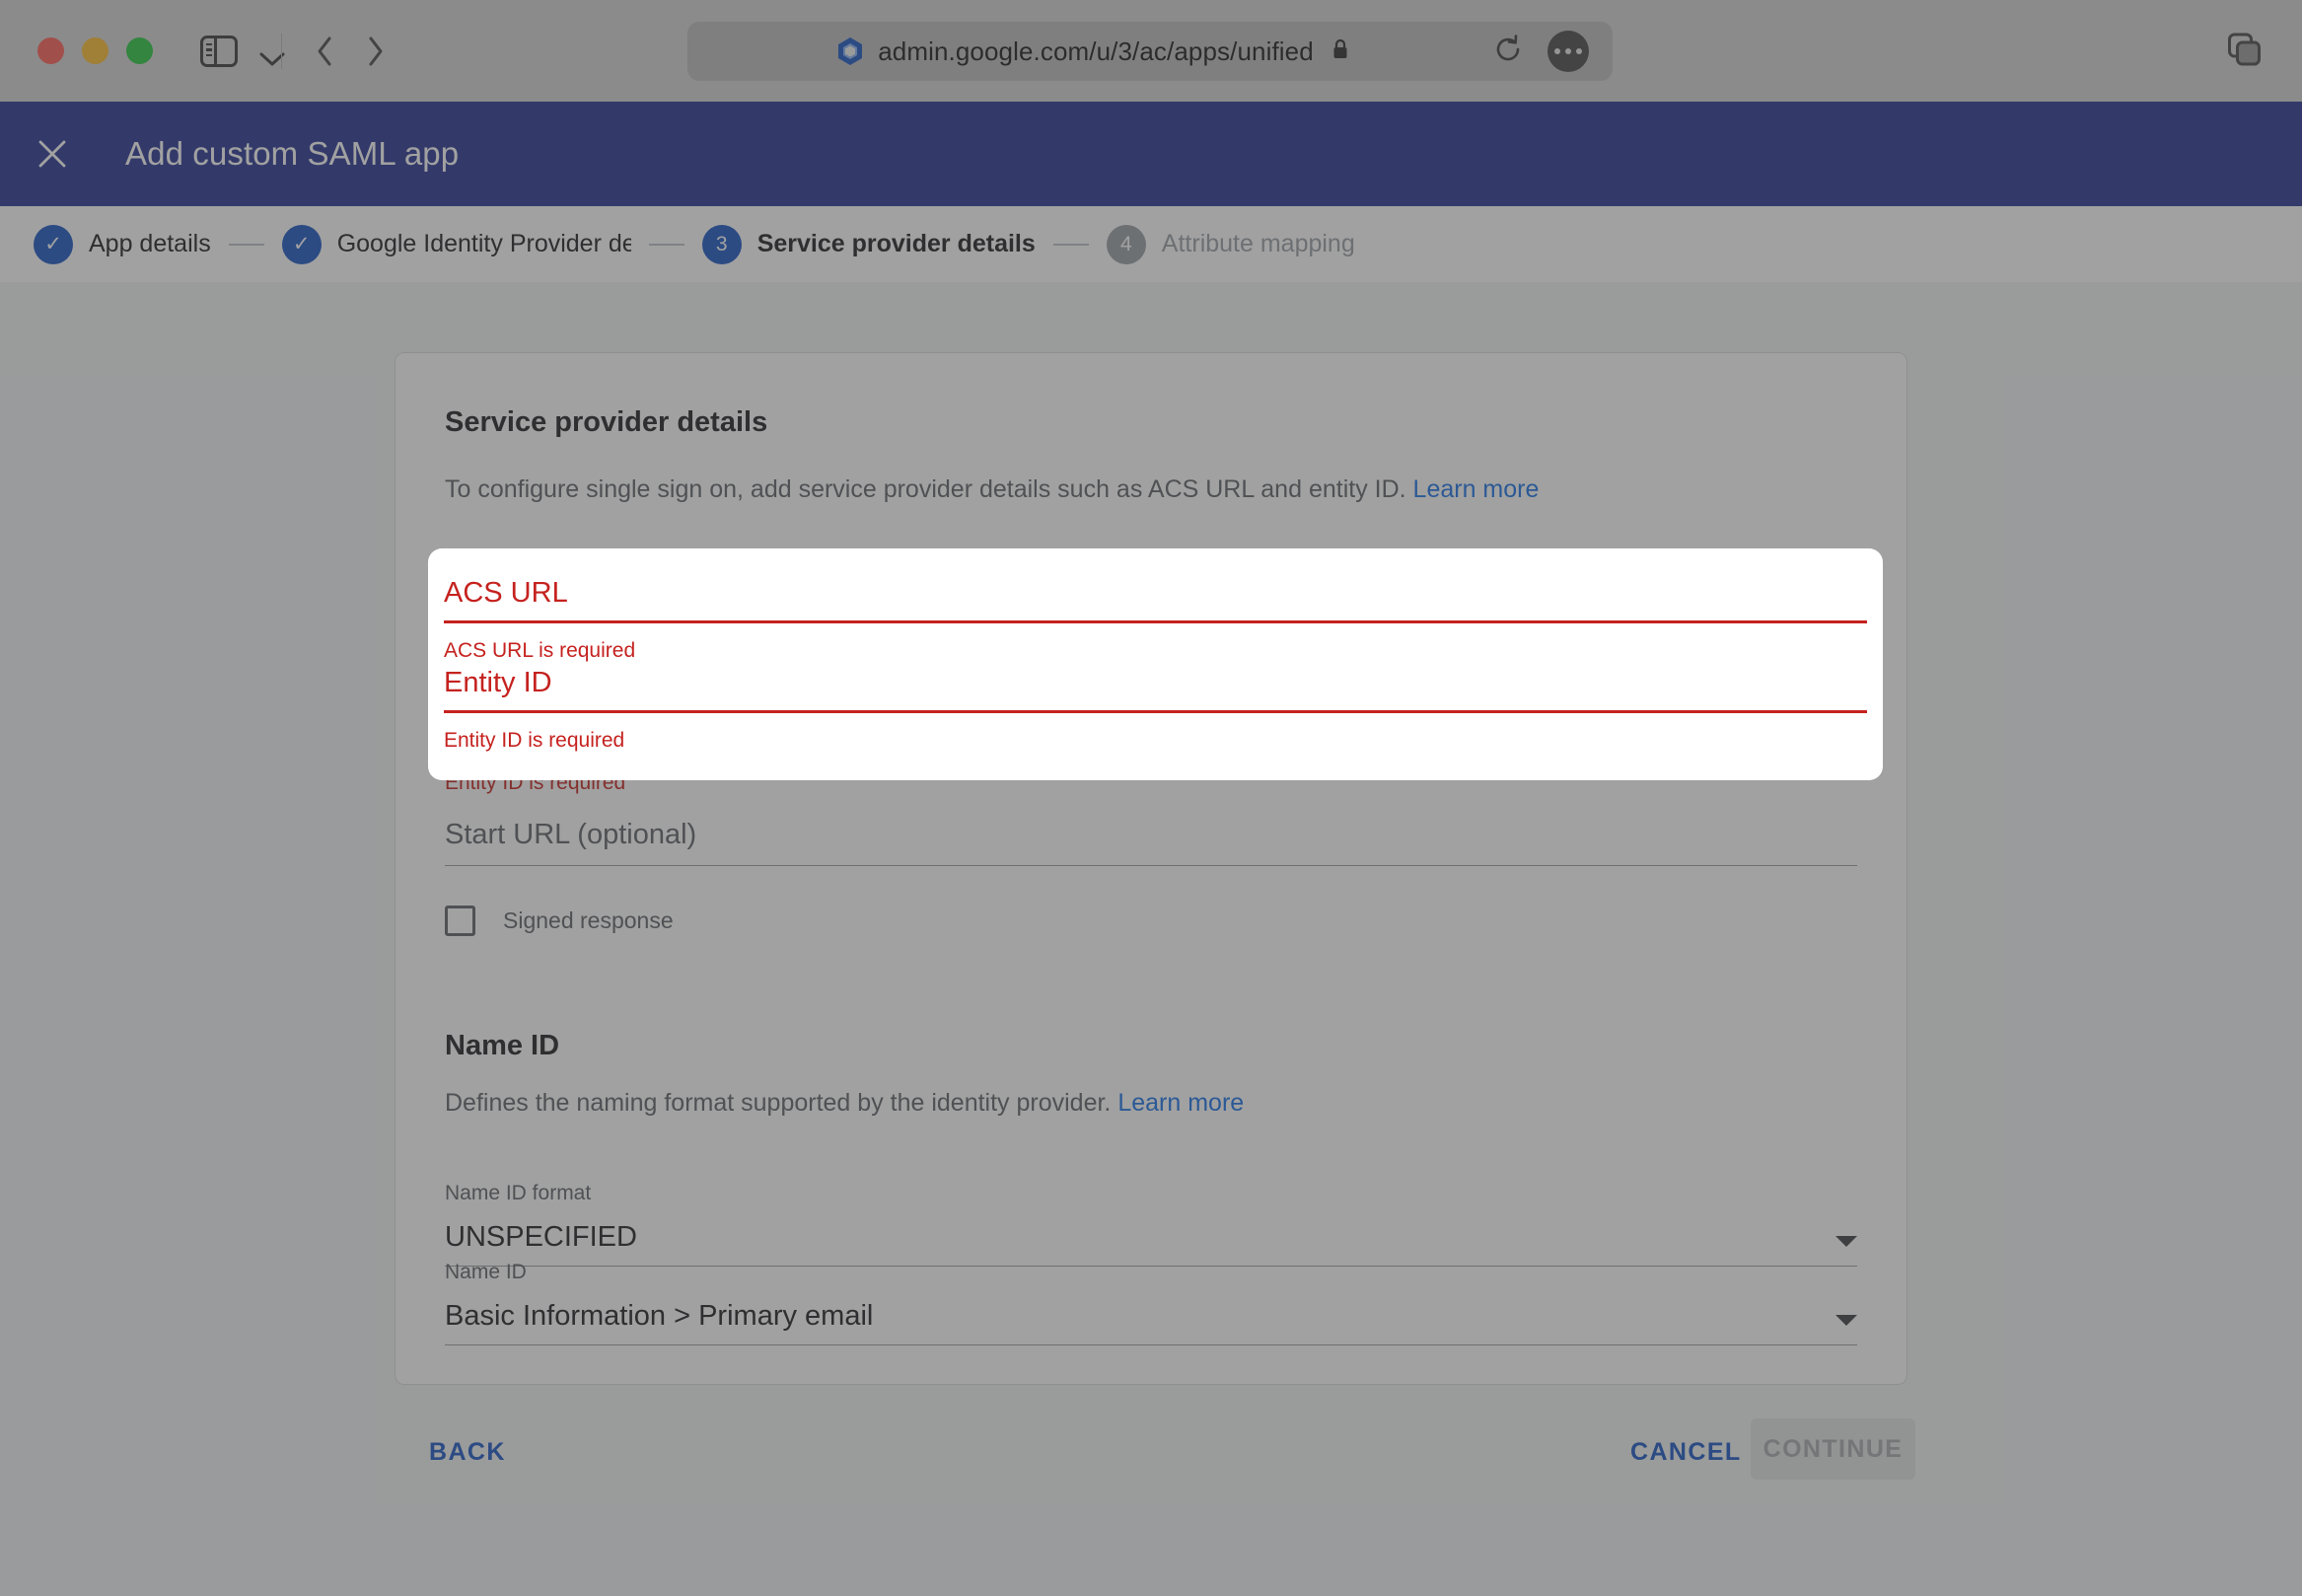  I want to click on google-admin-hexagon-icon, so click(850, 51).